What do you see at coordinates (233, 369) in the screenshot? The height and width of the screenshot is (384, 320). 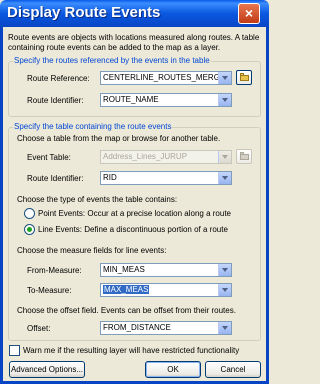 I see `cancel-button: Cancel` at bounding box center [233, 369].